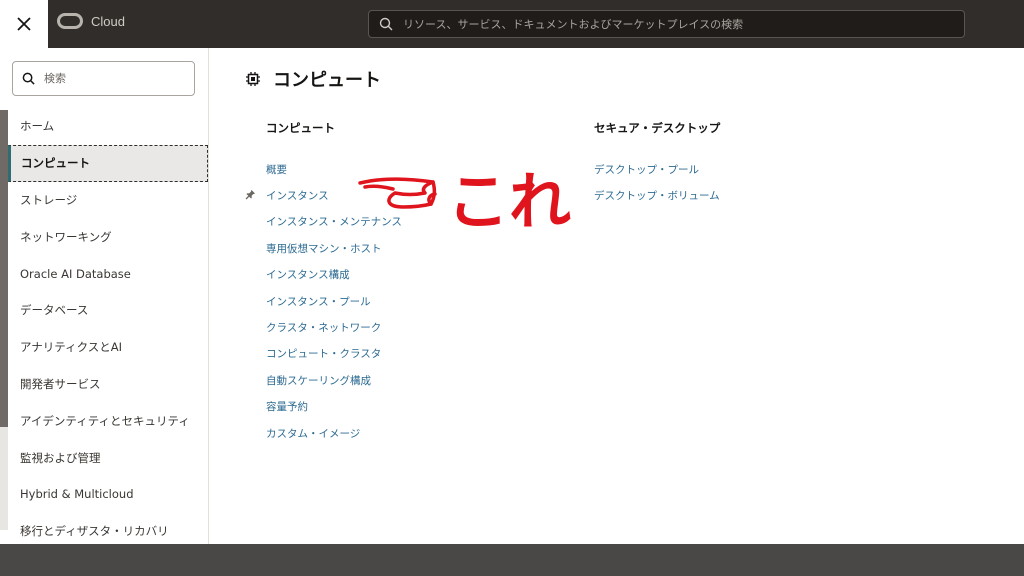  I want to click on global-search-input, so click(673, 24).